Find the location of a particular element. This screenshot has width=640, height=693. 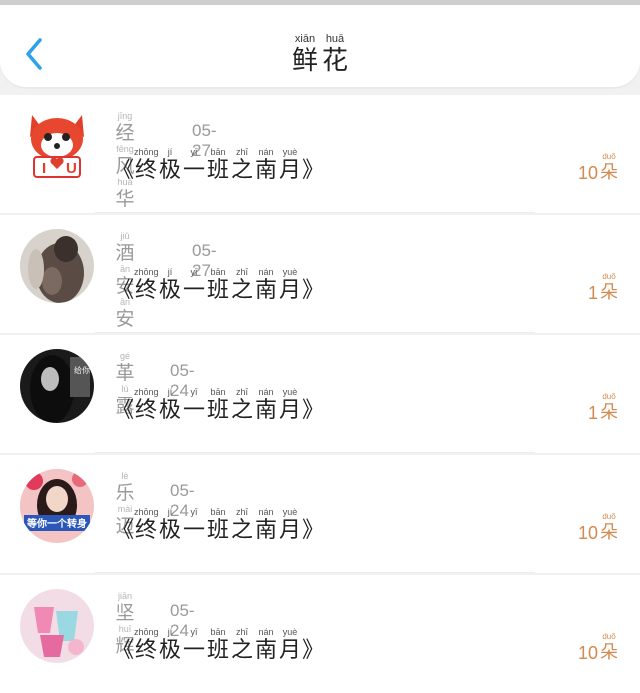

avatar: 等你一个转身 is located at coordinates (57, 506).